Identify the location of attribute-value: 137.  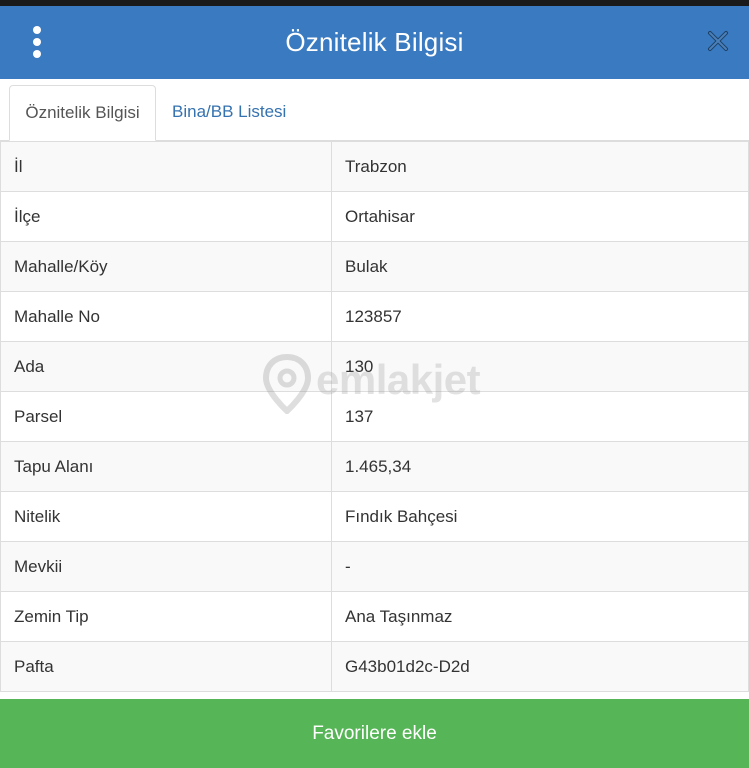
(540, 416).